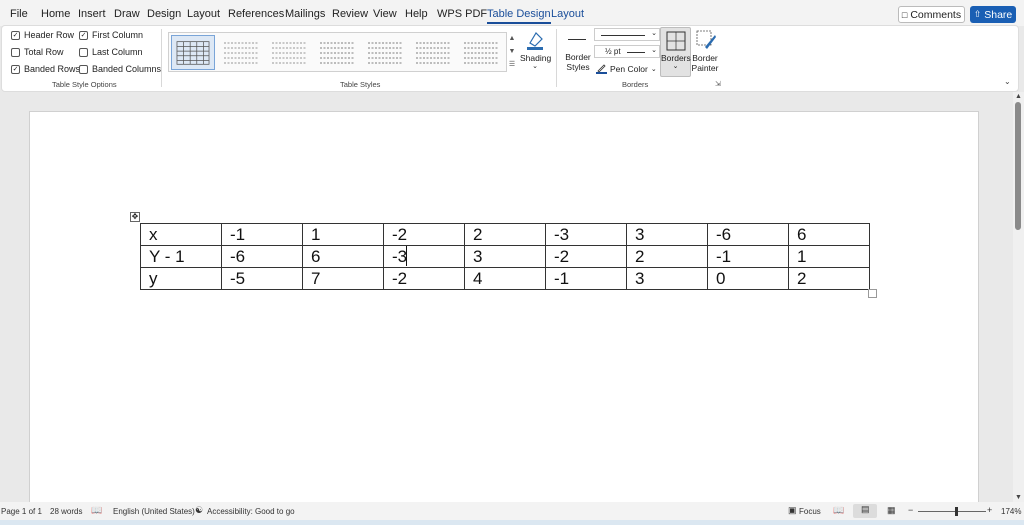 This screenshot has width=1024, height=525. I want to click on chevron-down-icon: ⌄, so click(535, 66).